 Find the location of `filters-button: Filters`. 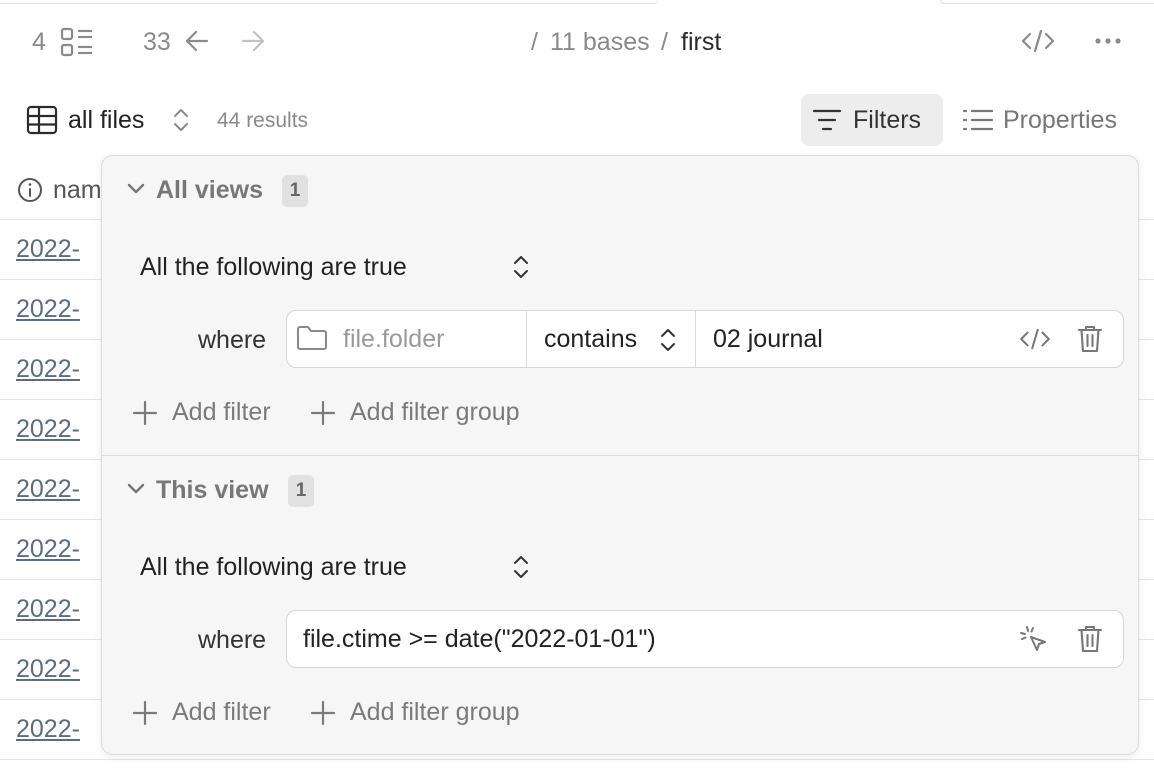

filters-button: Filters is located at coordinates (872, 120).